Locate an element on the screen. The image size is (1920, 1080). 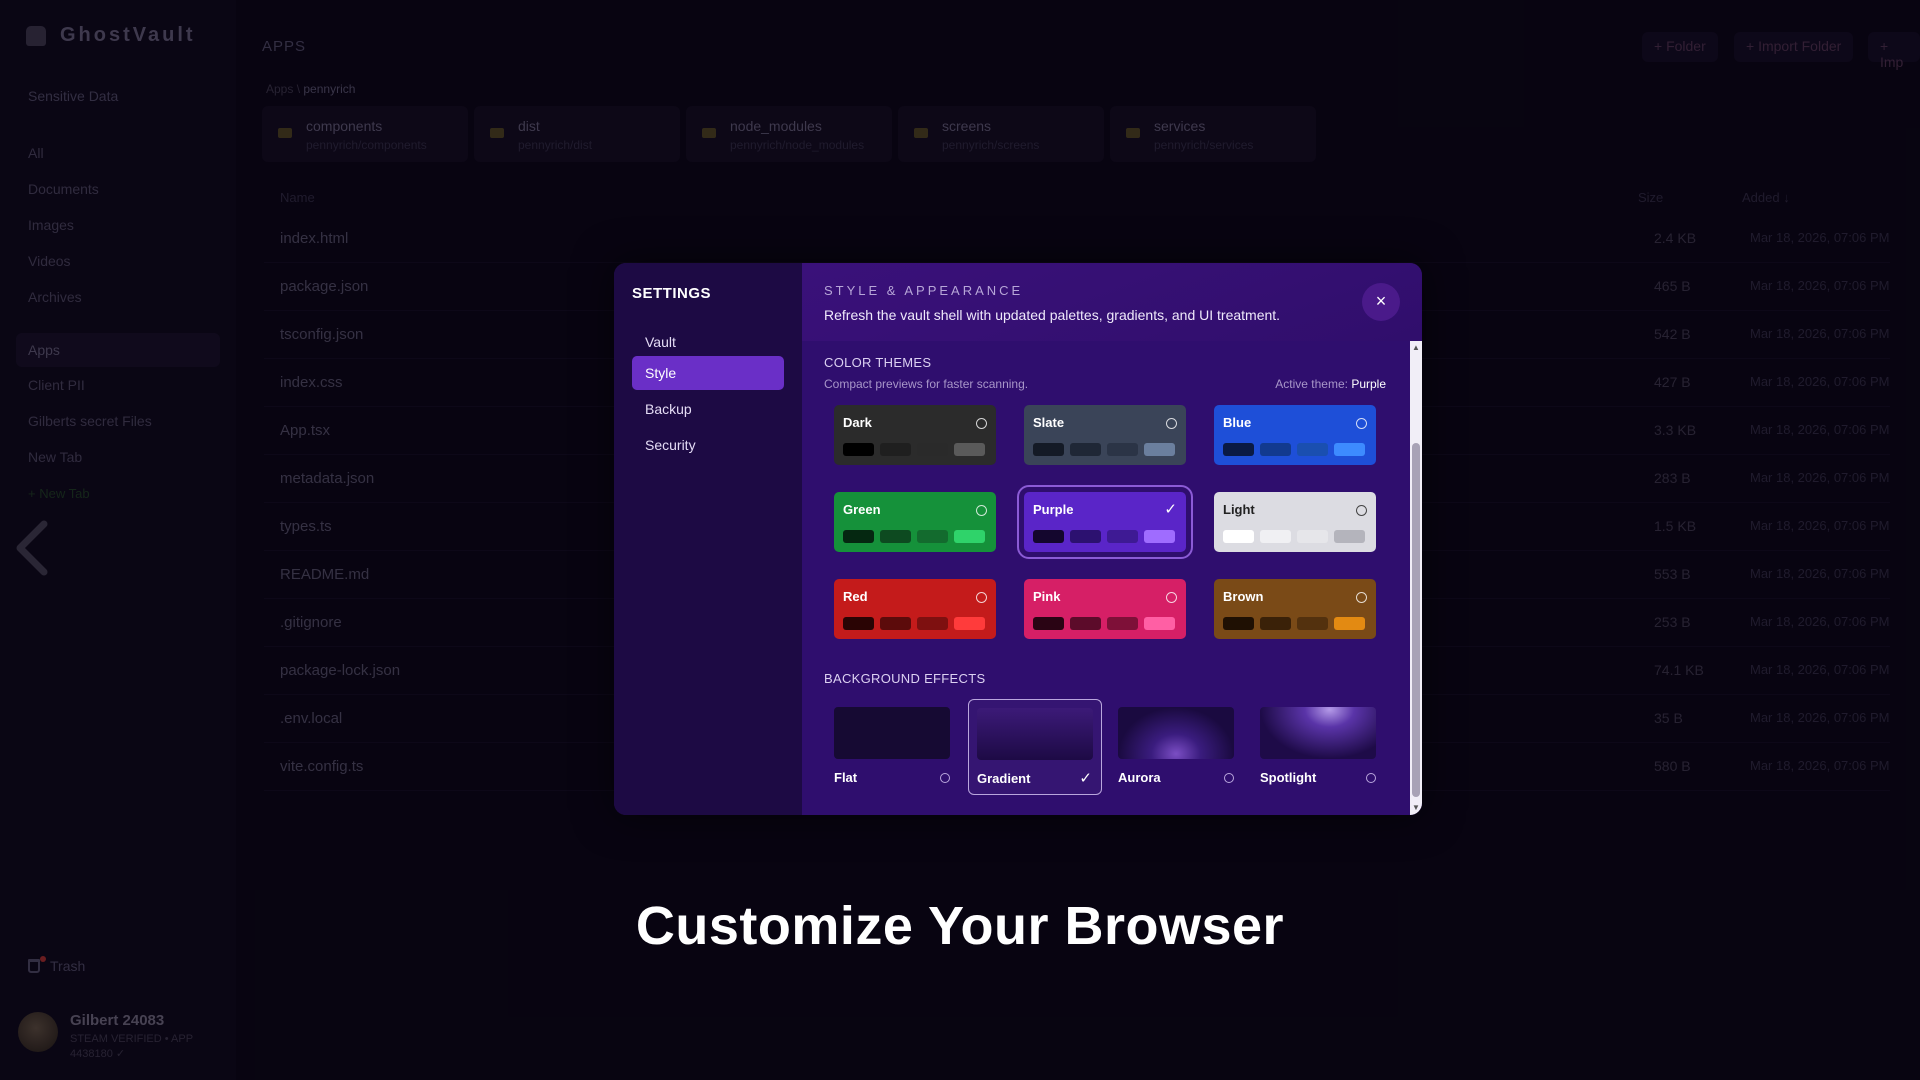
settings-sidebar: SETTINGS Vault Style Backup Security is located at coordinates (708, 539).